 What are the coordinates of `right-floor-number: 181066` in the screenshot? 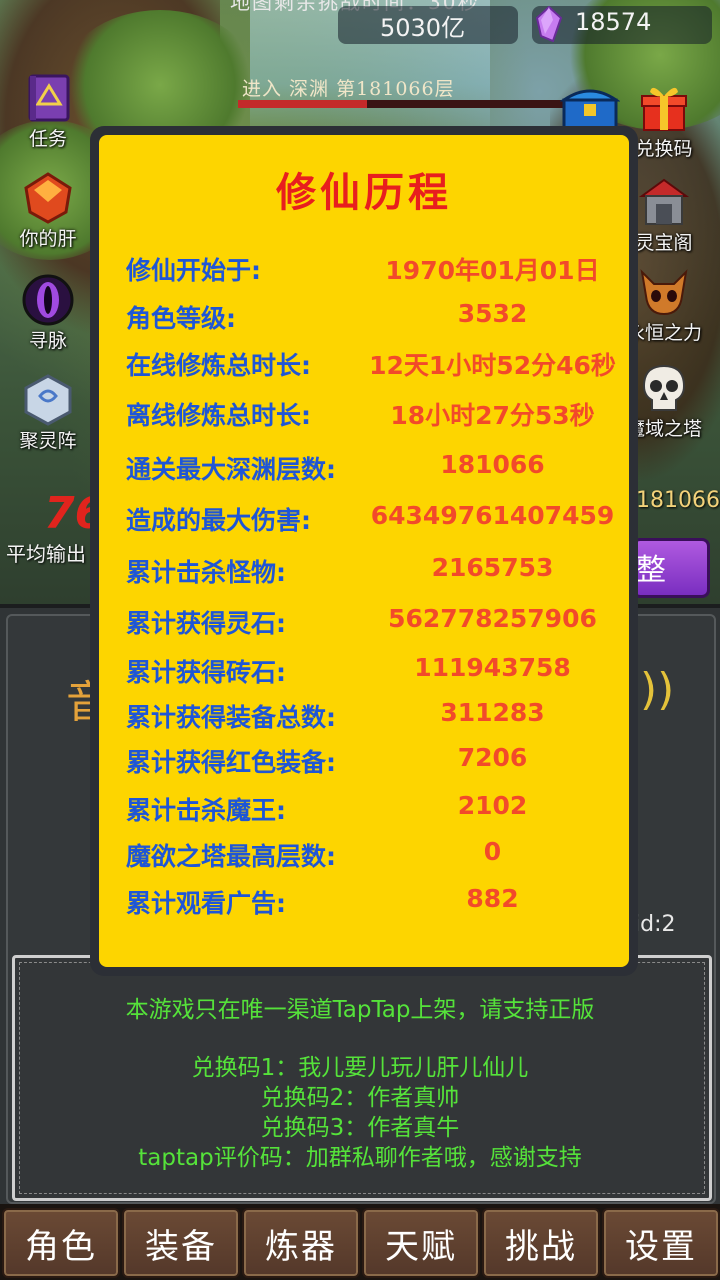 It's located at (678, 500).